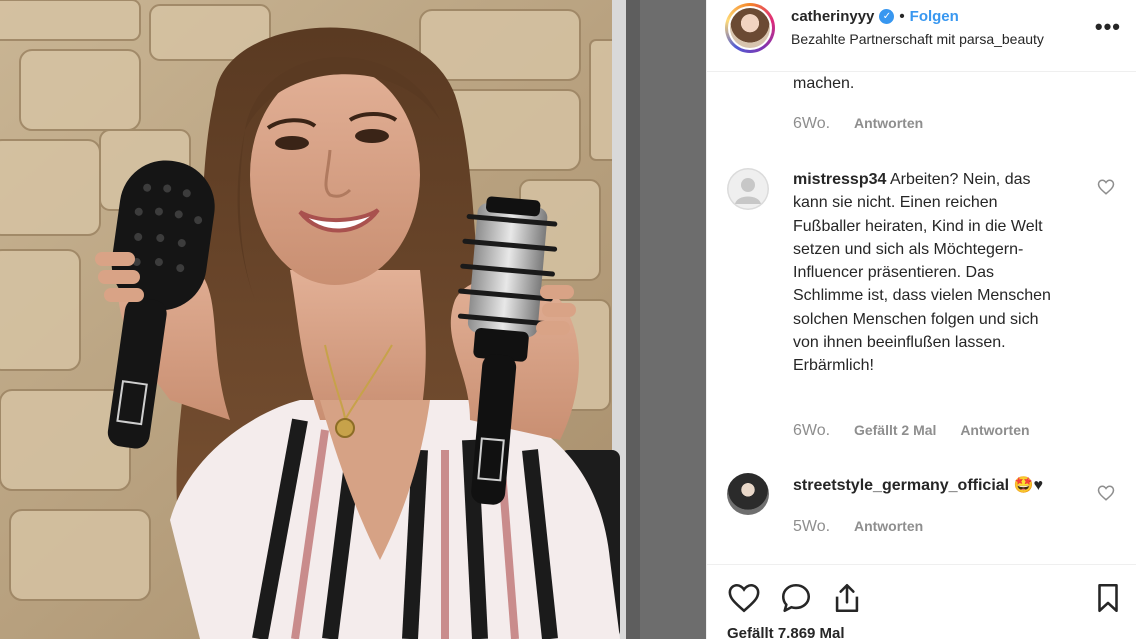 The height and width of the screenshot is (639, 1136). What do you see at coordinates (1108, 27) in the screenshot?
I see `more-options-icon: •••` at bounding box center [1108, 27].